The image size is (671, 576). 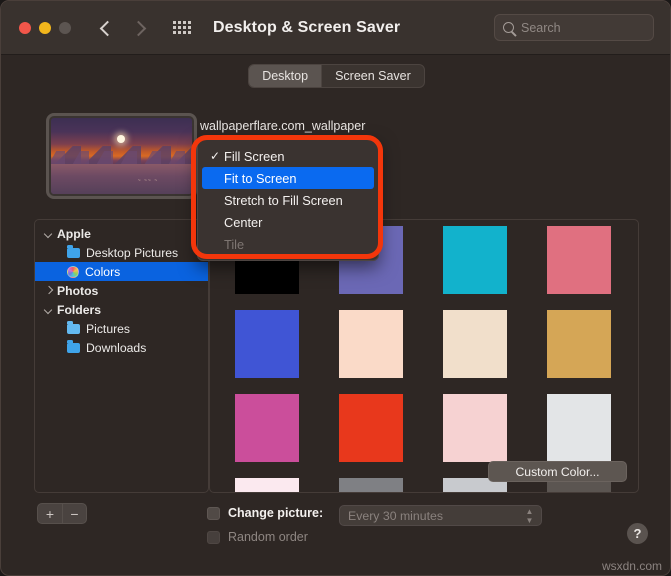 I want to click on tab-group: Desktop Screen Saver, so click(x=336, y=76).